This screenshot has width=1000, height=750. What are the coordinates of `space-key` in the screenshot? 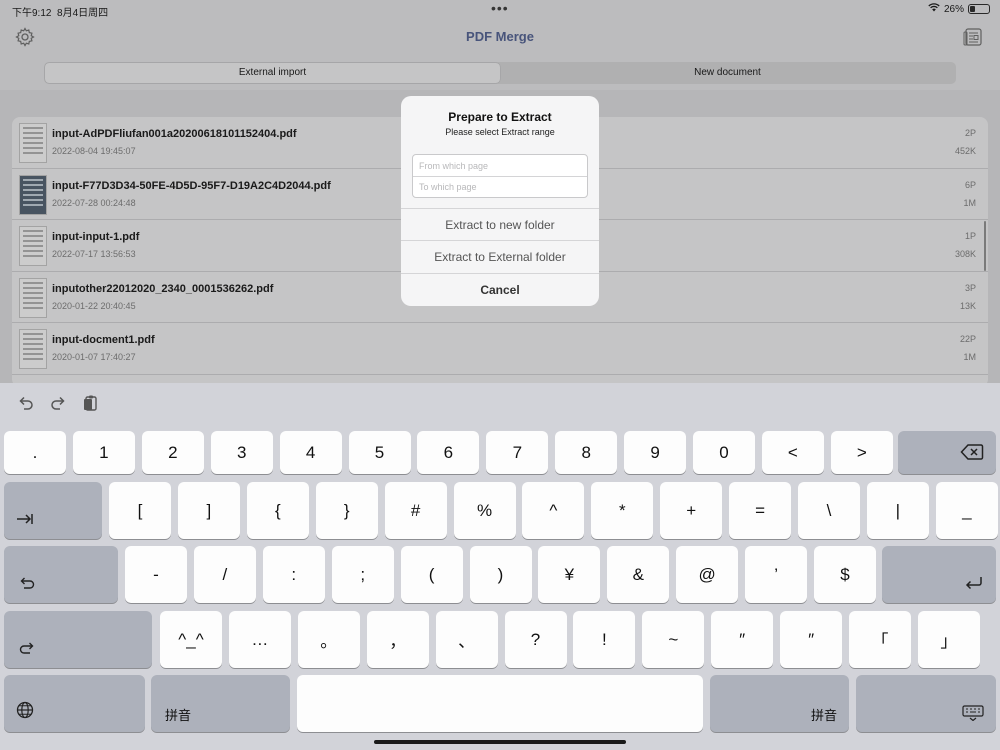 It's located at (500, 703).